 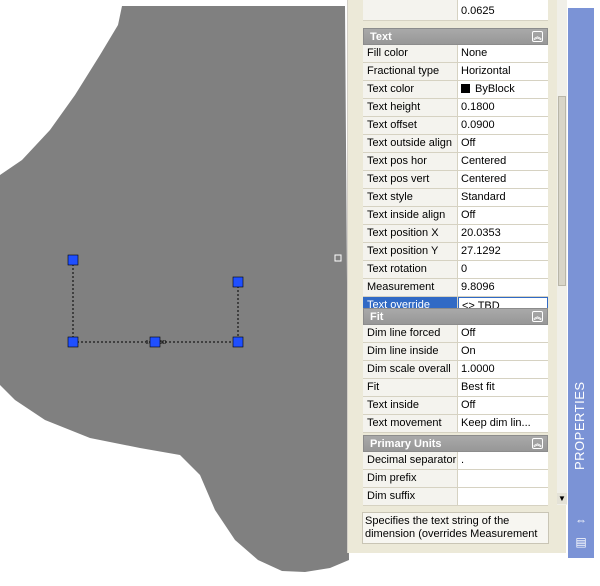 What do you see at coordinates (410, 197) in the screenshot?
I see `property-label: Text style` at bounding box center [410, 197].